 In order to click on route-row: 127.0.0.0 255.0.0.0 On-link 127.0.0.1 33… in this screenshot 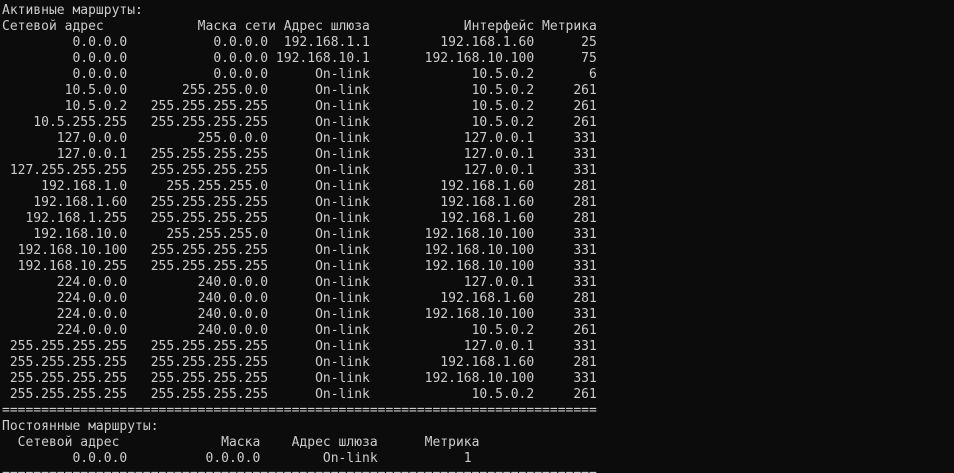, I will do `click(299, 138)`.